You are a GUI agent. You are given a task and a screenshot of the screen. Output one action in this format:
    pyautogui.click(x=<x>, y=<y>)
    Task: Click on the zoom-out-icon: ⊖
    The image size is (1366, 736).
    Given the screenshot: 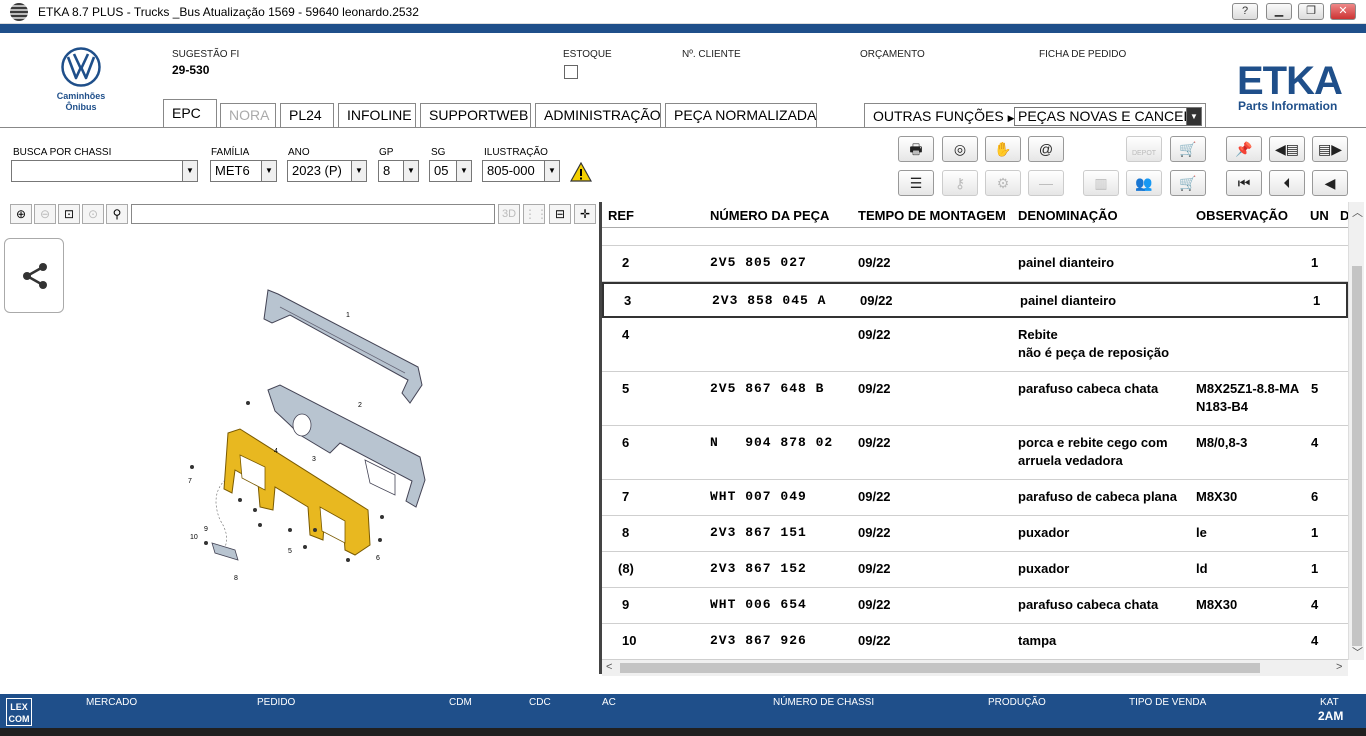 What is the action you would take?
    pyautogui.click(x=45, y=214)
    